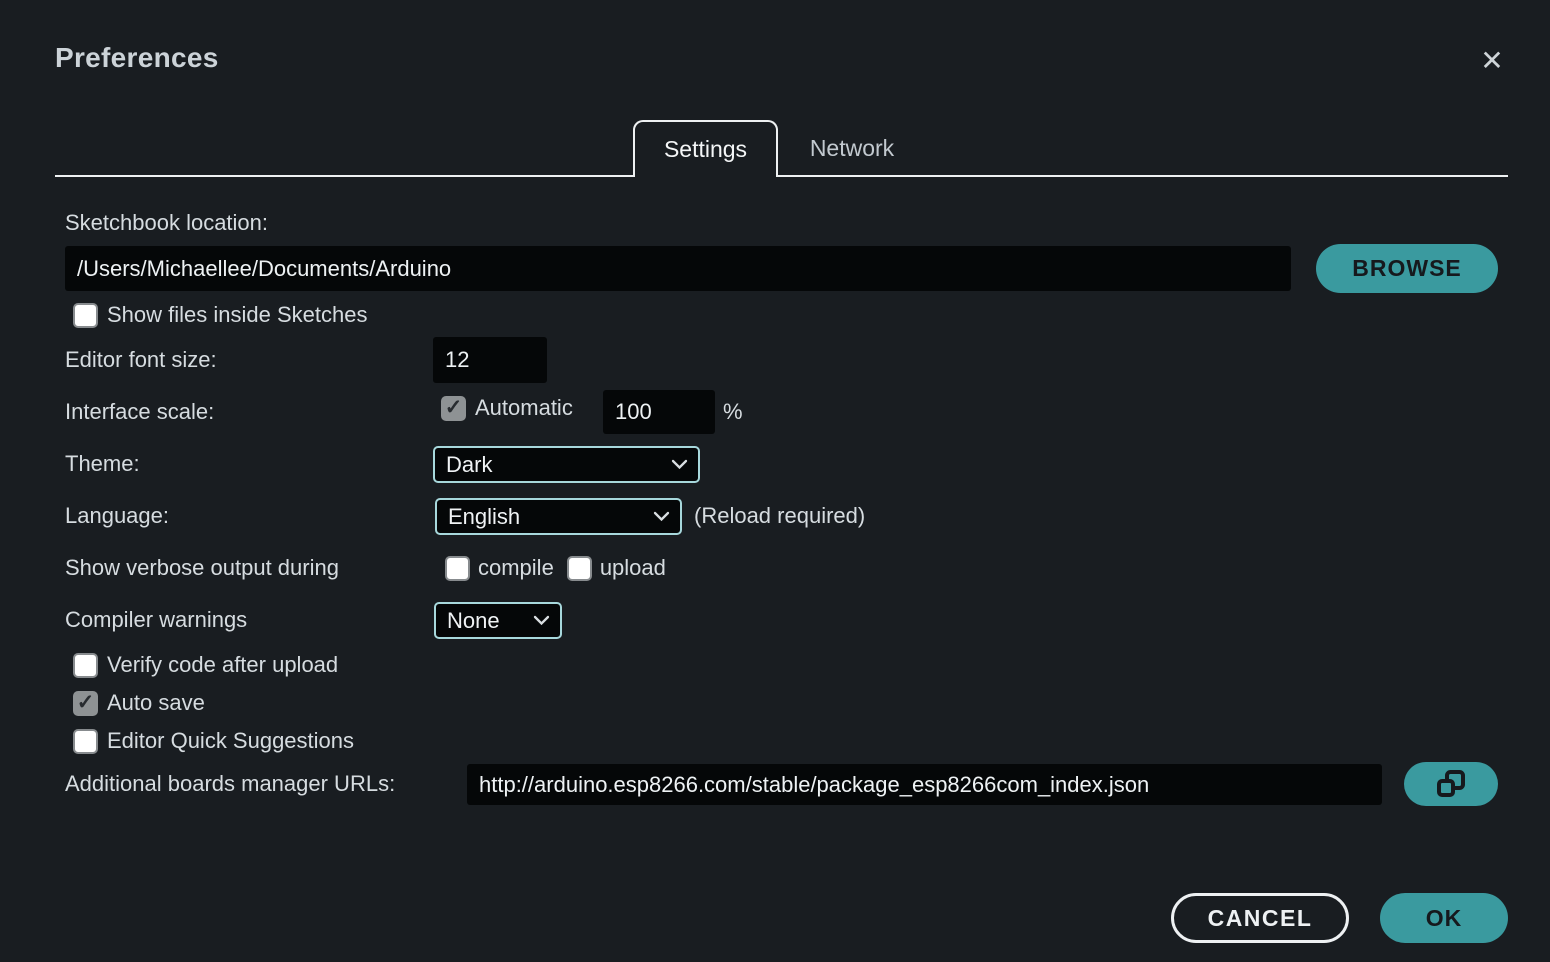  Describe the element at coordinates (231, 740) in the screenshot. I see `quick-suggestions-label: Editor Quick Suggestions` at that location.